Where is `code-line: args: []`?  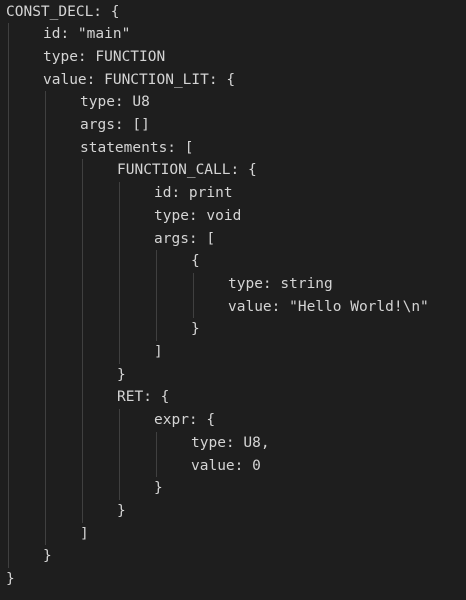
code-line: args: [] is located at coordinates (115, 125).